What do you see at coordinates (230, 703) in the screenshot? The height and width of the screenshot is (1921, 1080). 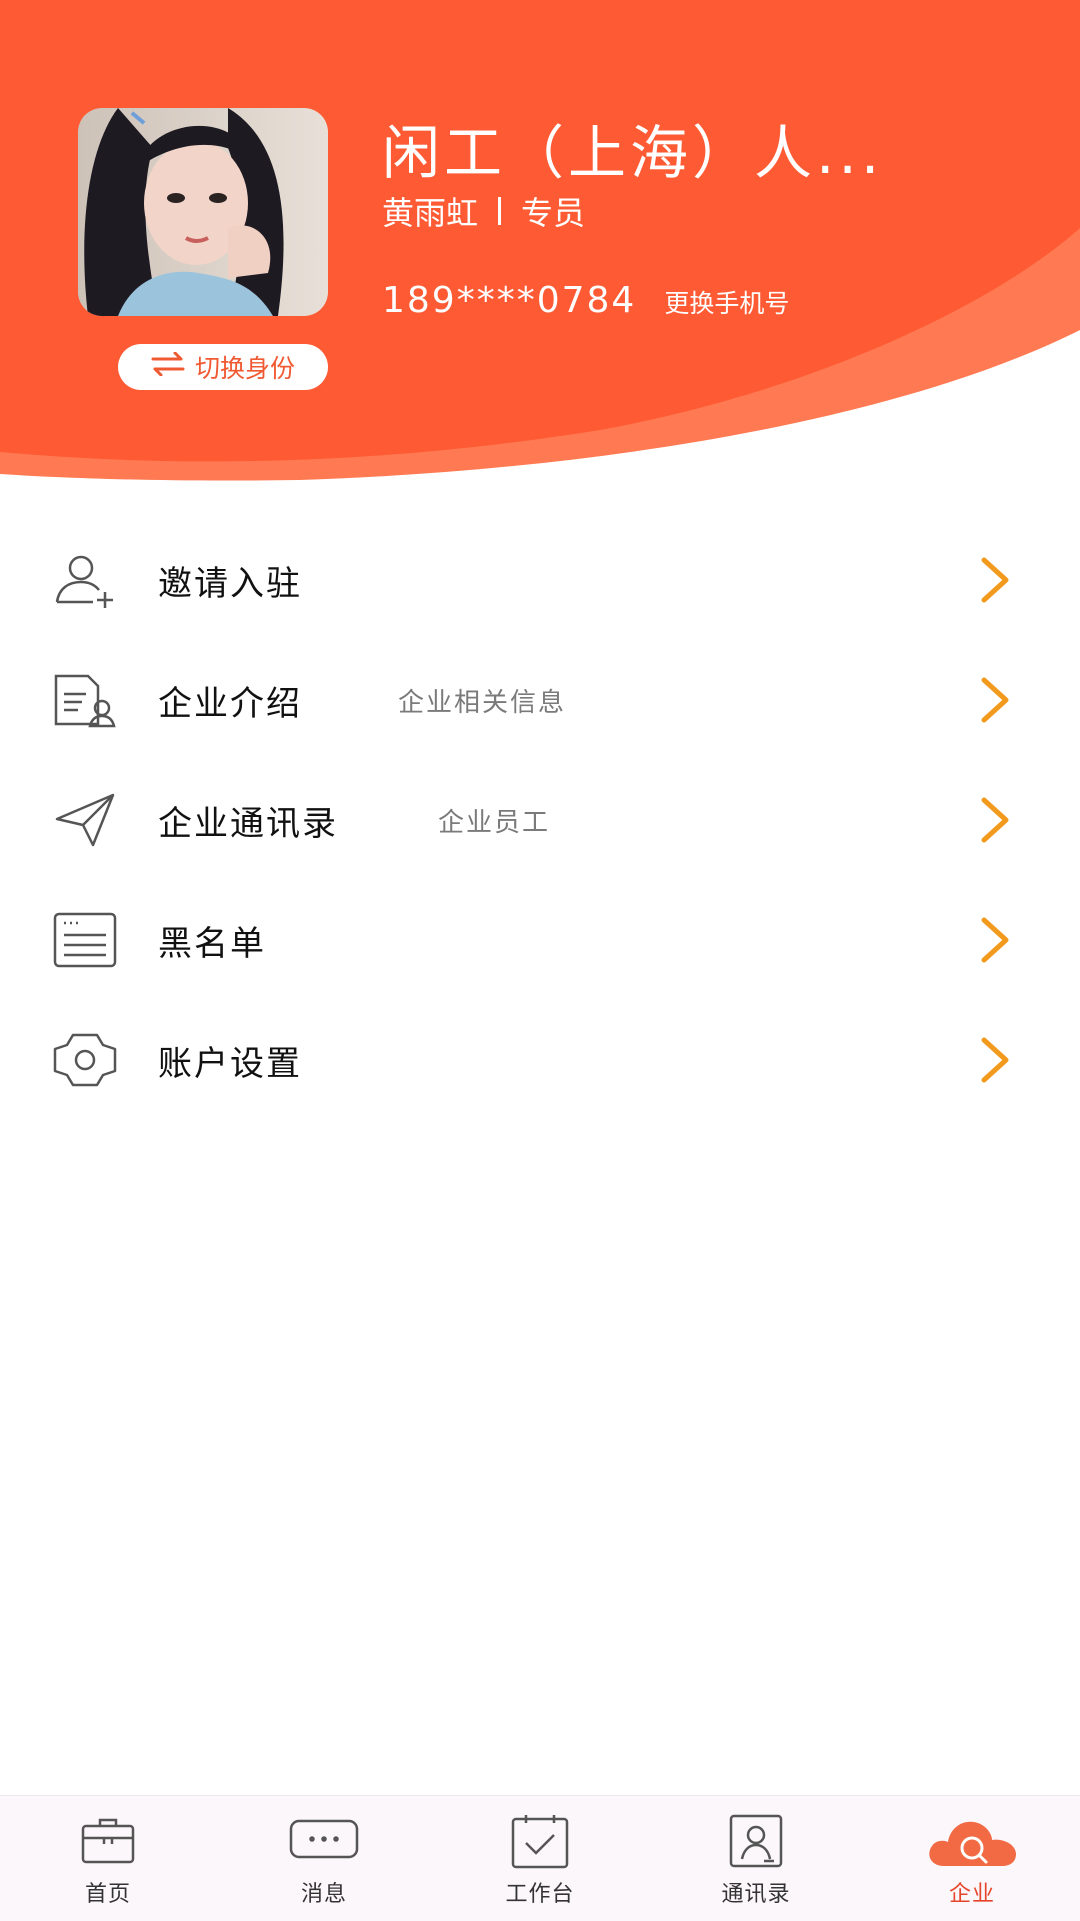 I see `menu-item-label: 企业介绍` at bounding box center [230, 703].